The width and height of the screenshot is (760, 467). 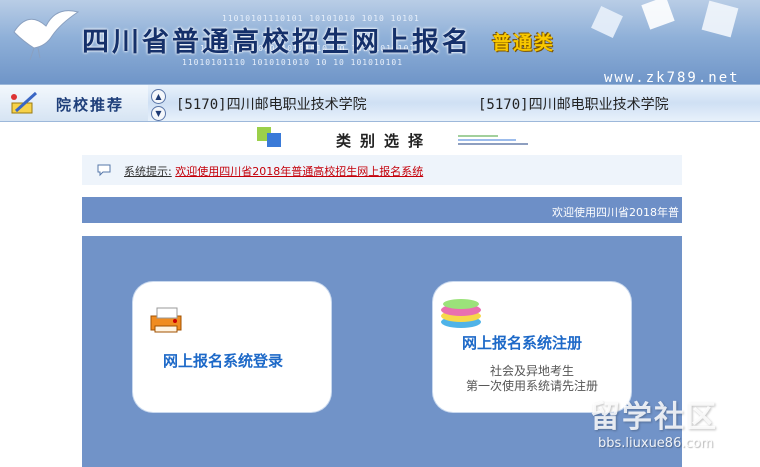 I want to click on page-title: 四川省普通高校招生网上报名, so click(x=277, y=42).